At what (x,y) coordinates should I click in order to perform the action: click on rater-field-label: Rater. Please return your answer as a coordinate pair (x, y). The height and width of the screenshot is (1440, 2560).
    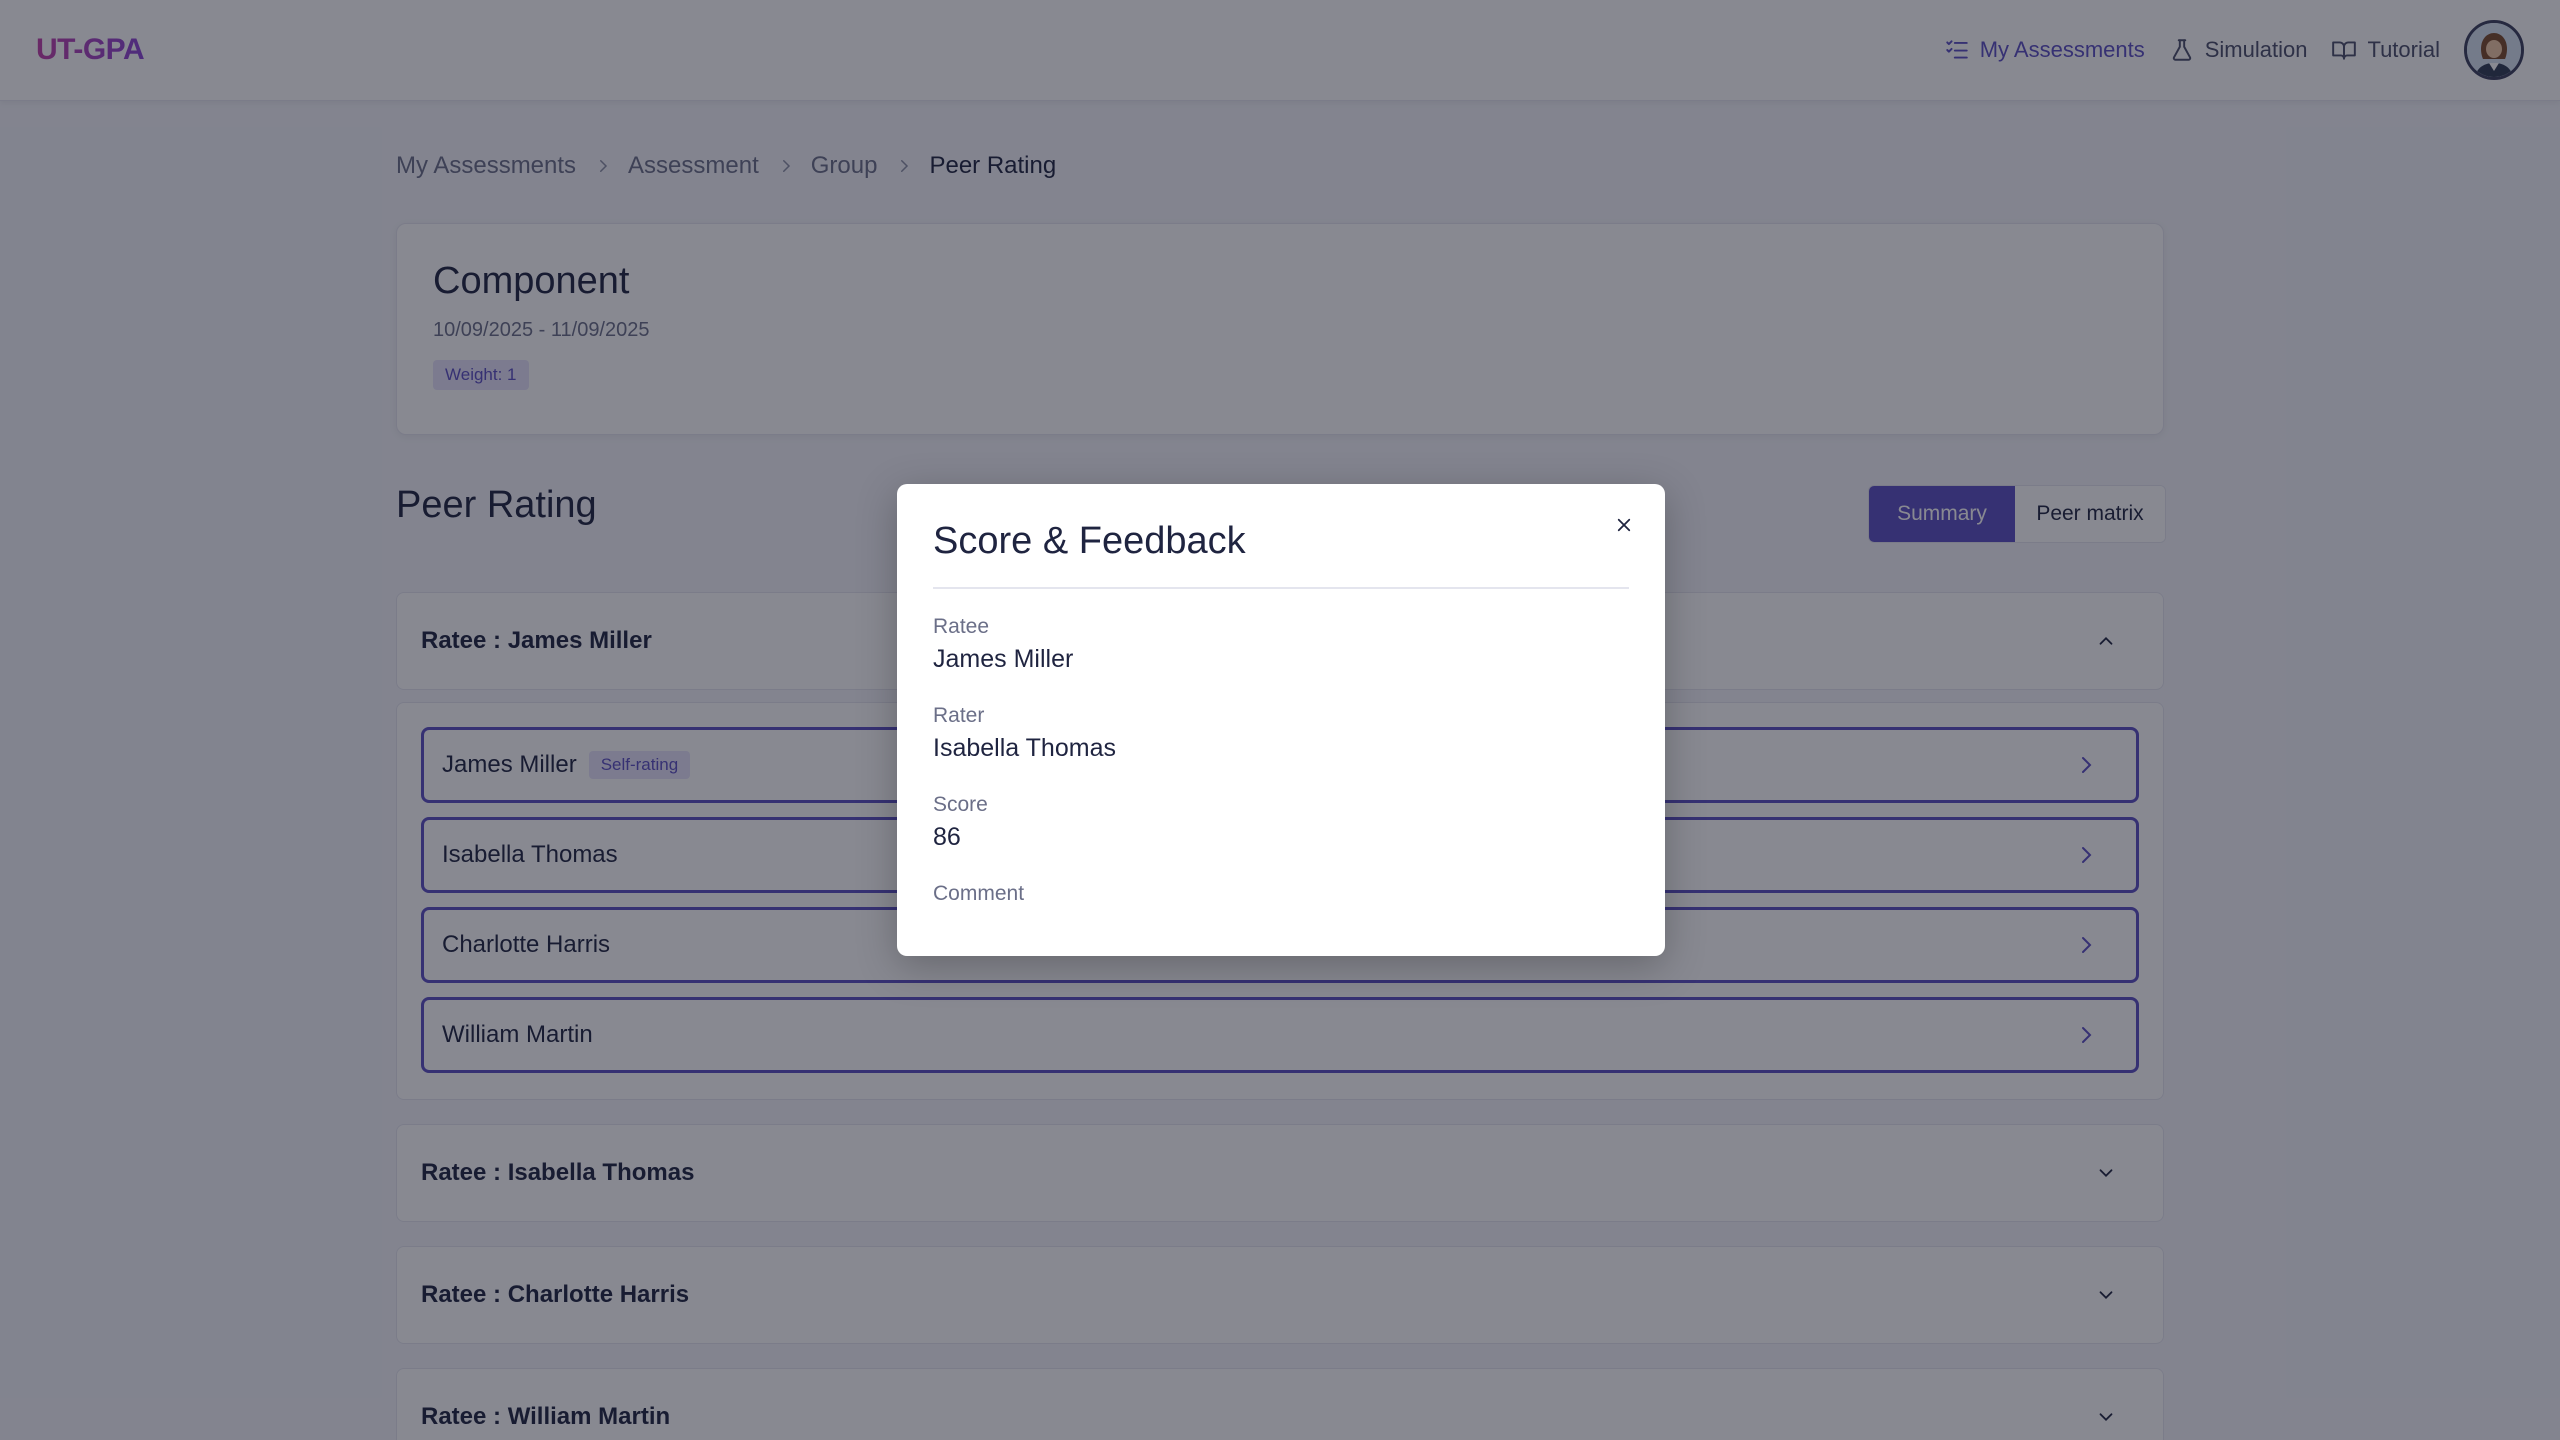
    Looking at the image, I should click on (959, 715).